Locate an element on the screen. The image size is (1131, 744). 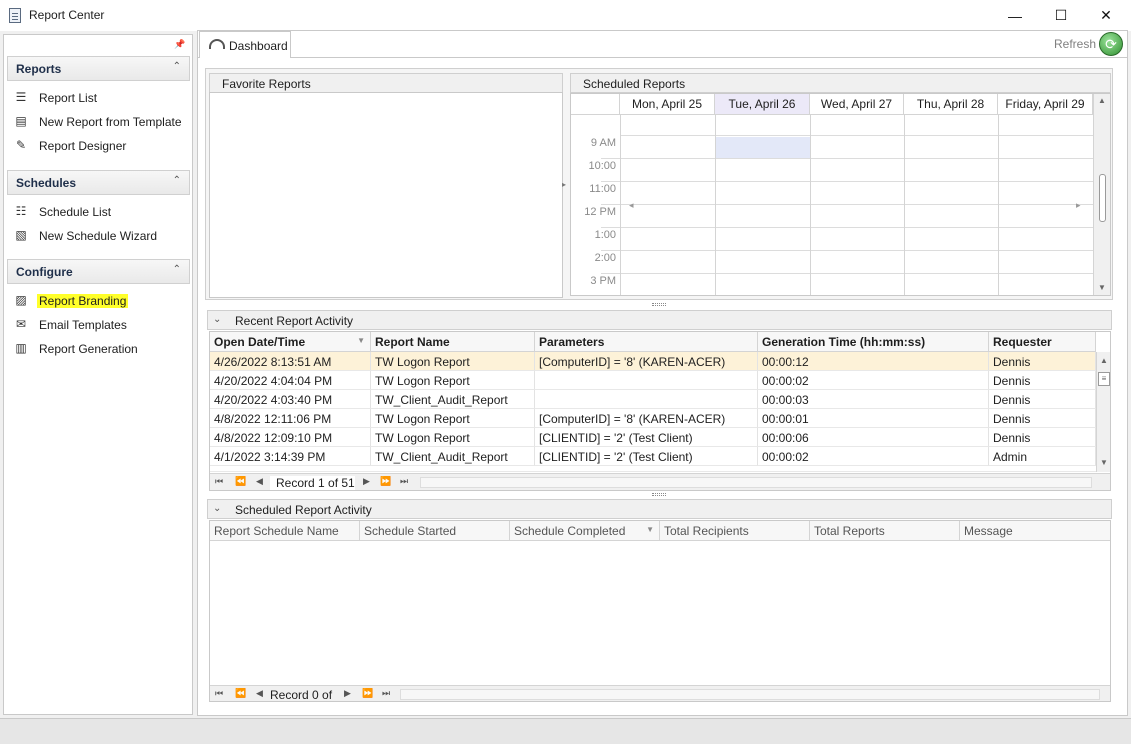
maximize-button: ☐ is located at coordinates (1061, 15).